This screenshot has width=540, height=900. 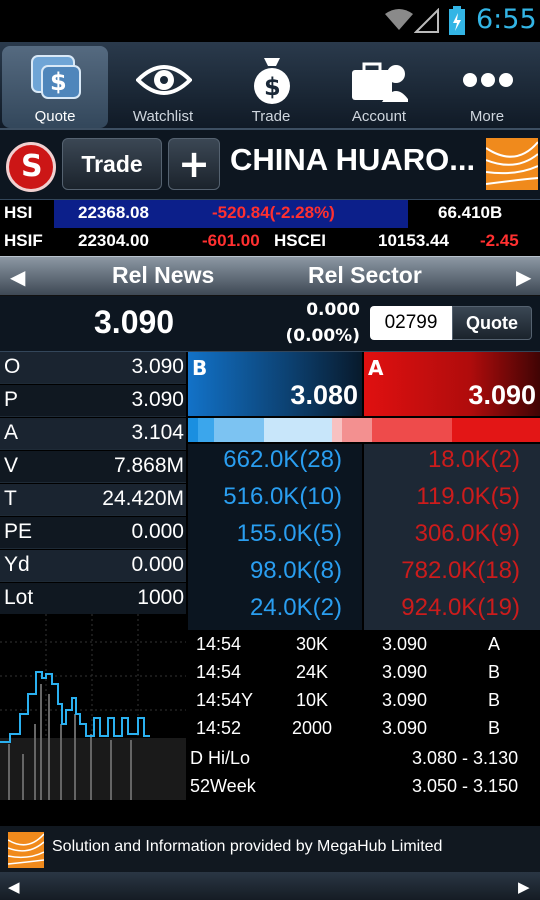 What do you see at coordinates (282, 459) in the screenshot?
I see `bid-queue: 662.0K(28)` at bounding box center [282, 459].